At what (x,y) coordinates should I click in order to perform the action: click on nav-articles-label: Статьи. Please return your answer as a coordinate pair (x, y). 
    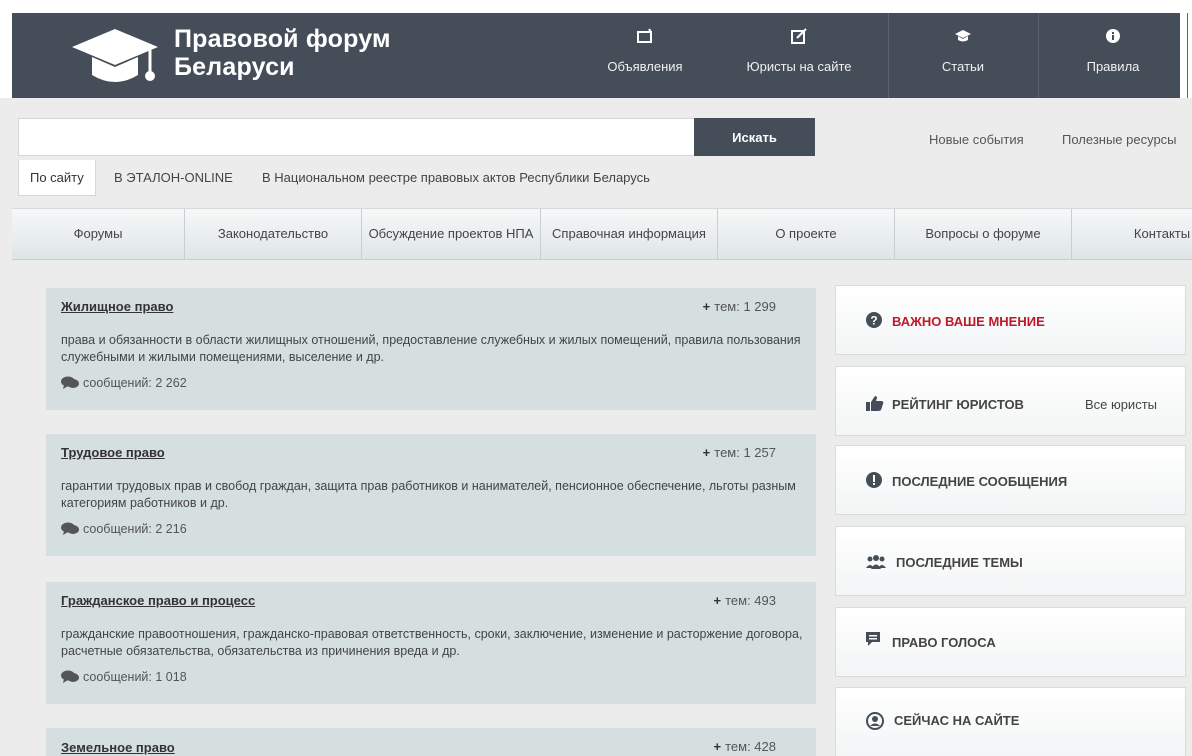
    Looking at the image, I should click on (963, 66).